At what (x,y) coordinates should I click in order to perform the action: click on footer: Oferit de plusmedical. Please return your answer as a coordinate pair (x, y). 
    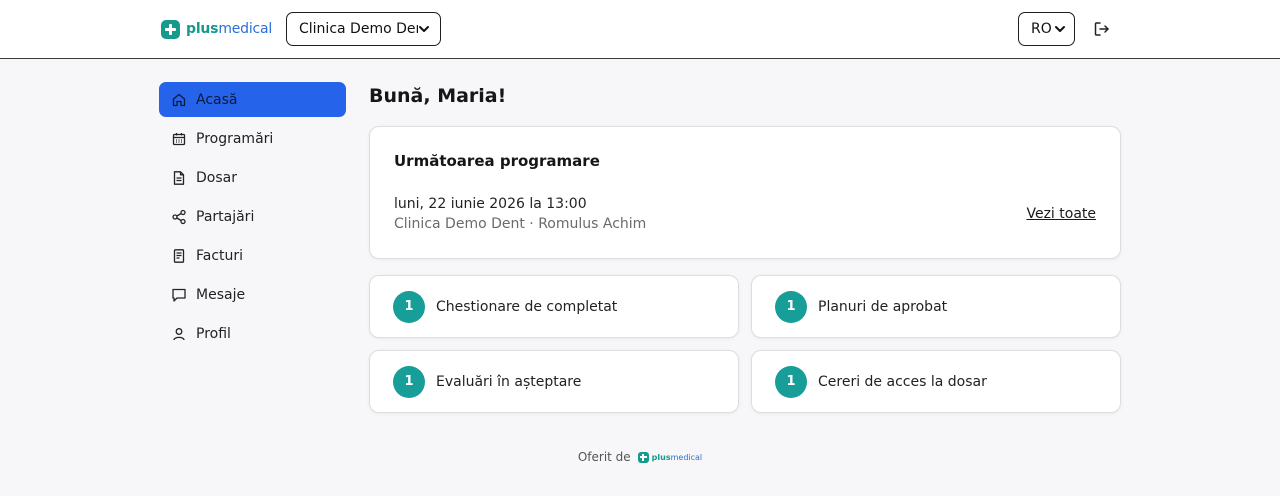
    Looking at the image, I should click on (640, 457).